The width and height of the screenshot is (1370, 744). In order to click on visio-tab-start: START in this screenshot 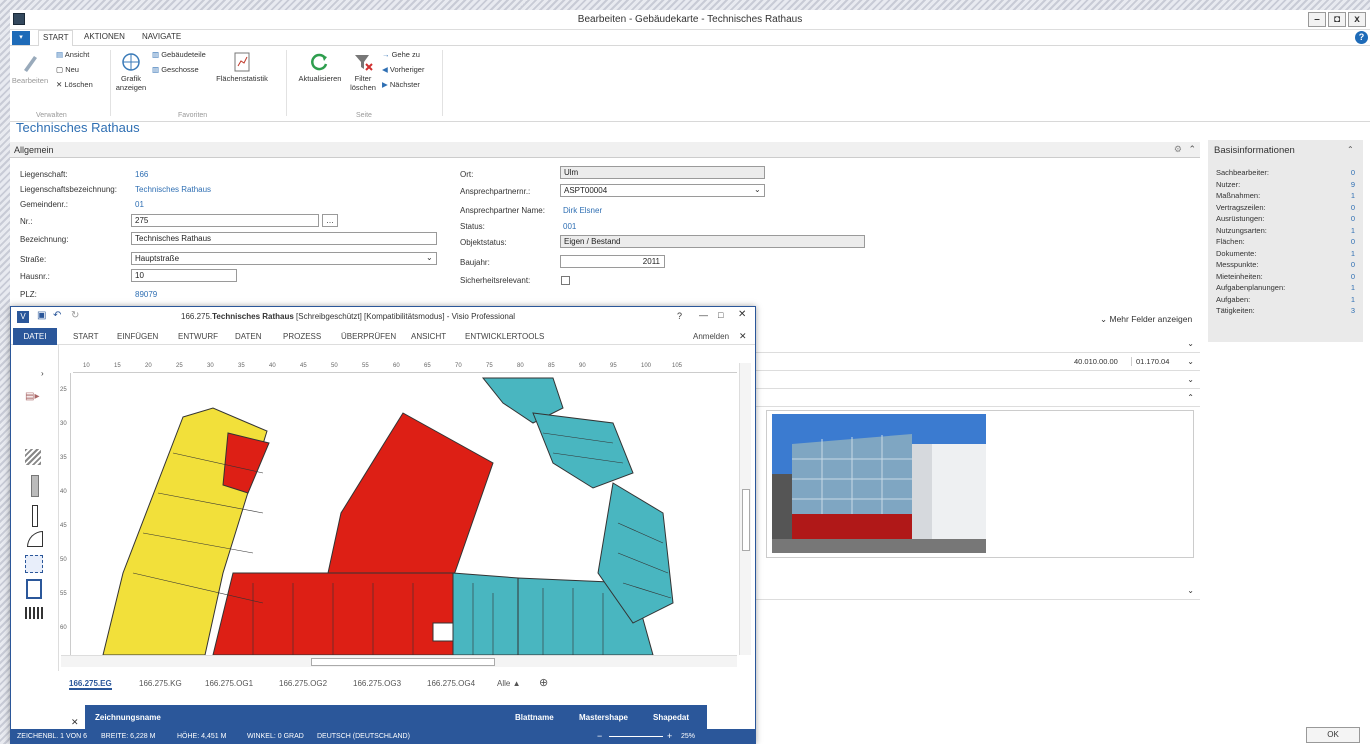, I will do `click(85, 336)`.